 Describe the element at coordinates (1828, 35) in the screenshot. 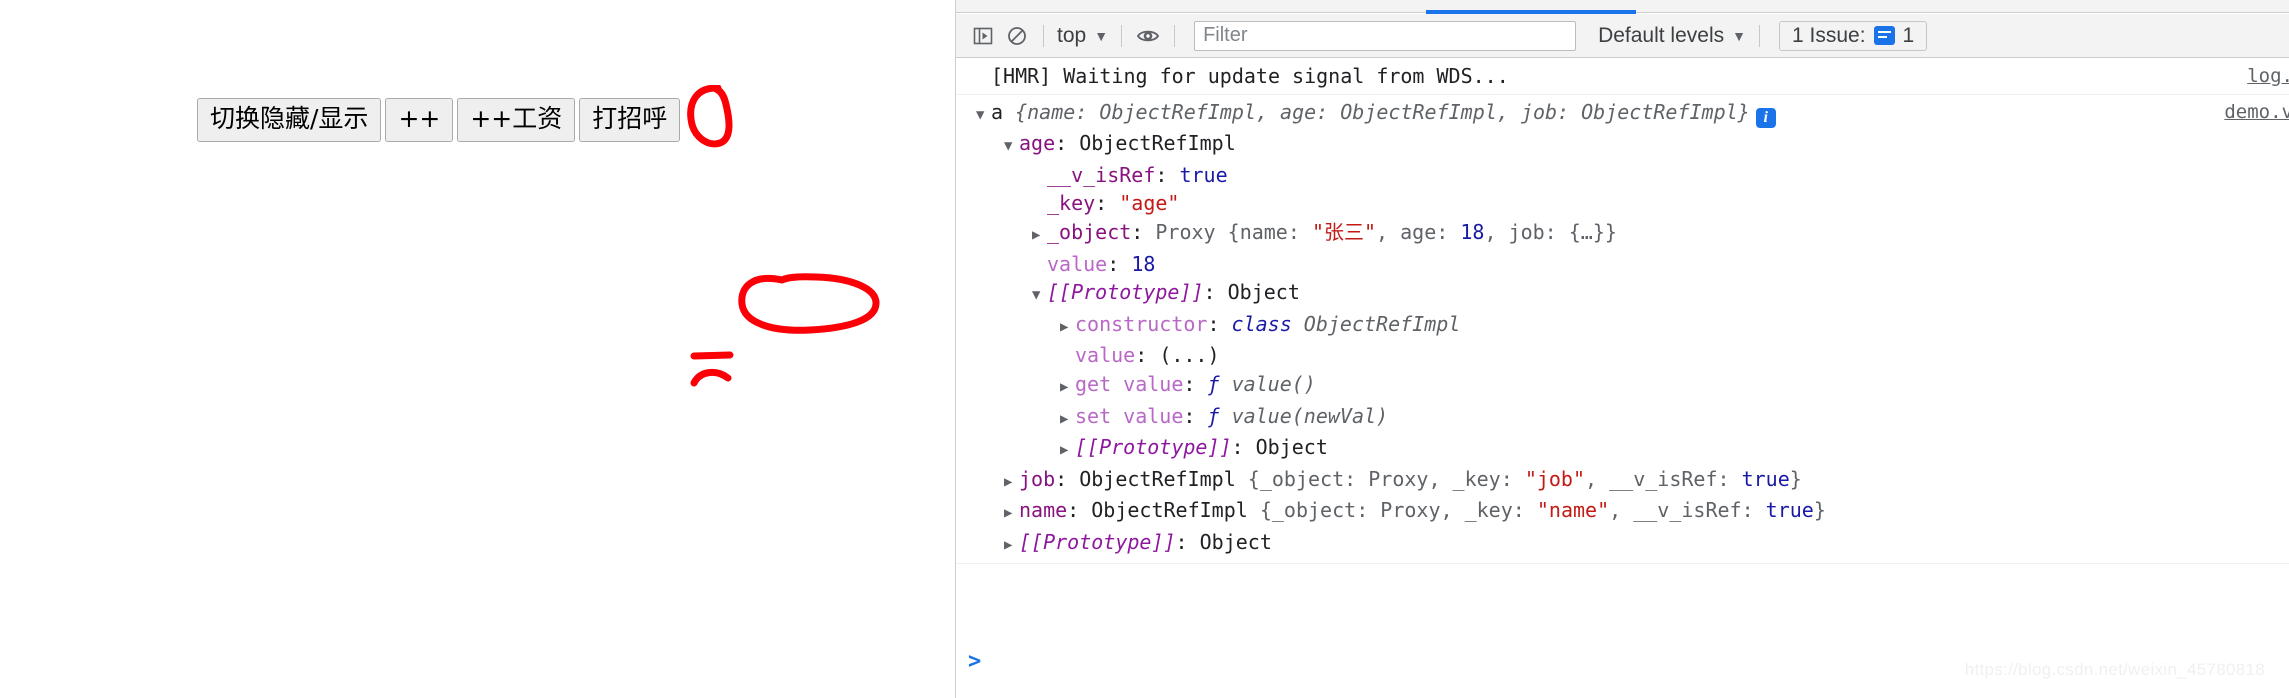

I see `issues-label: 1 Issue:` at that location.